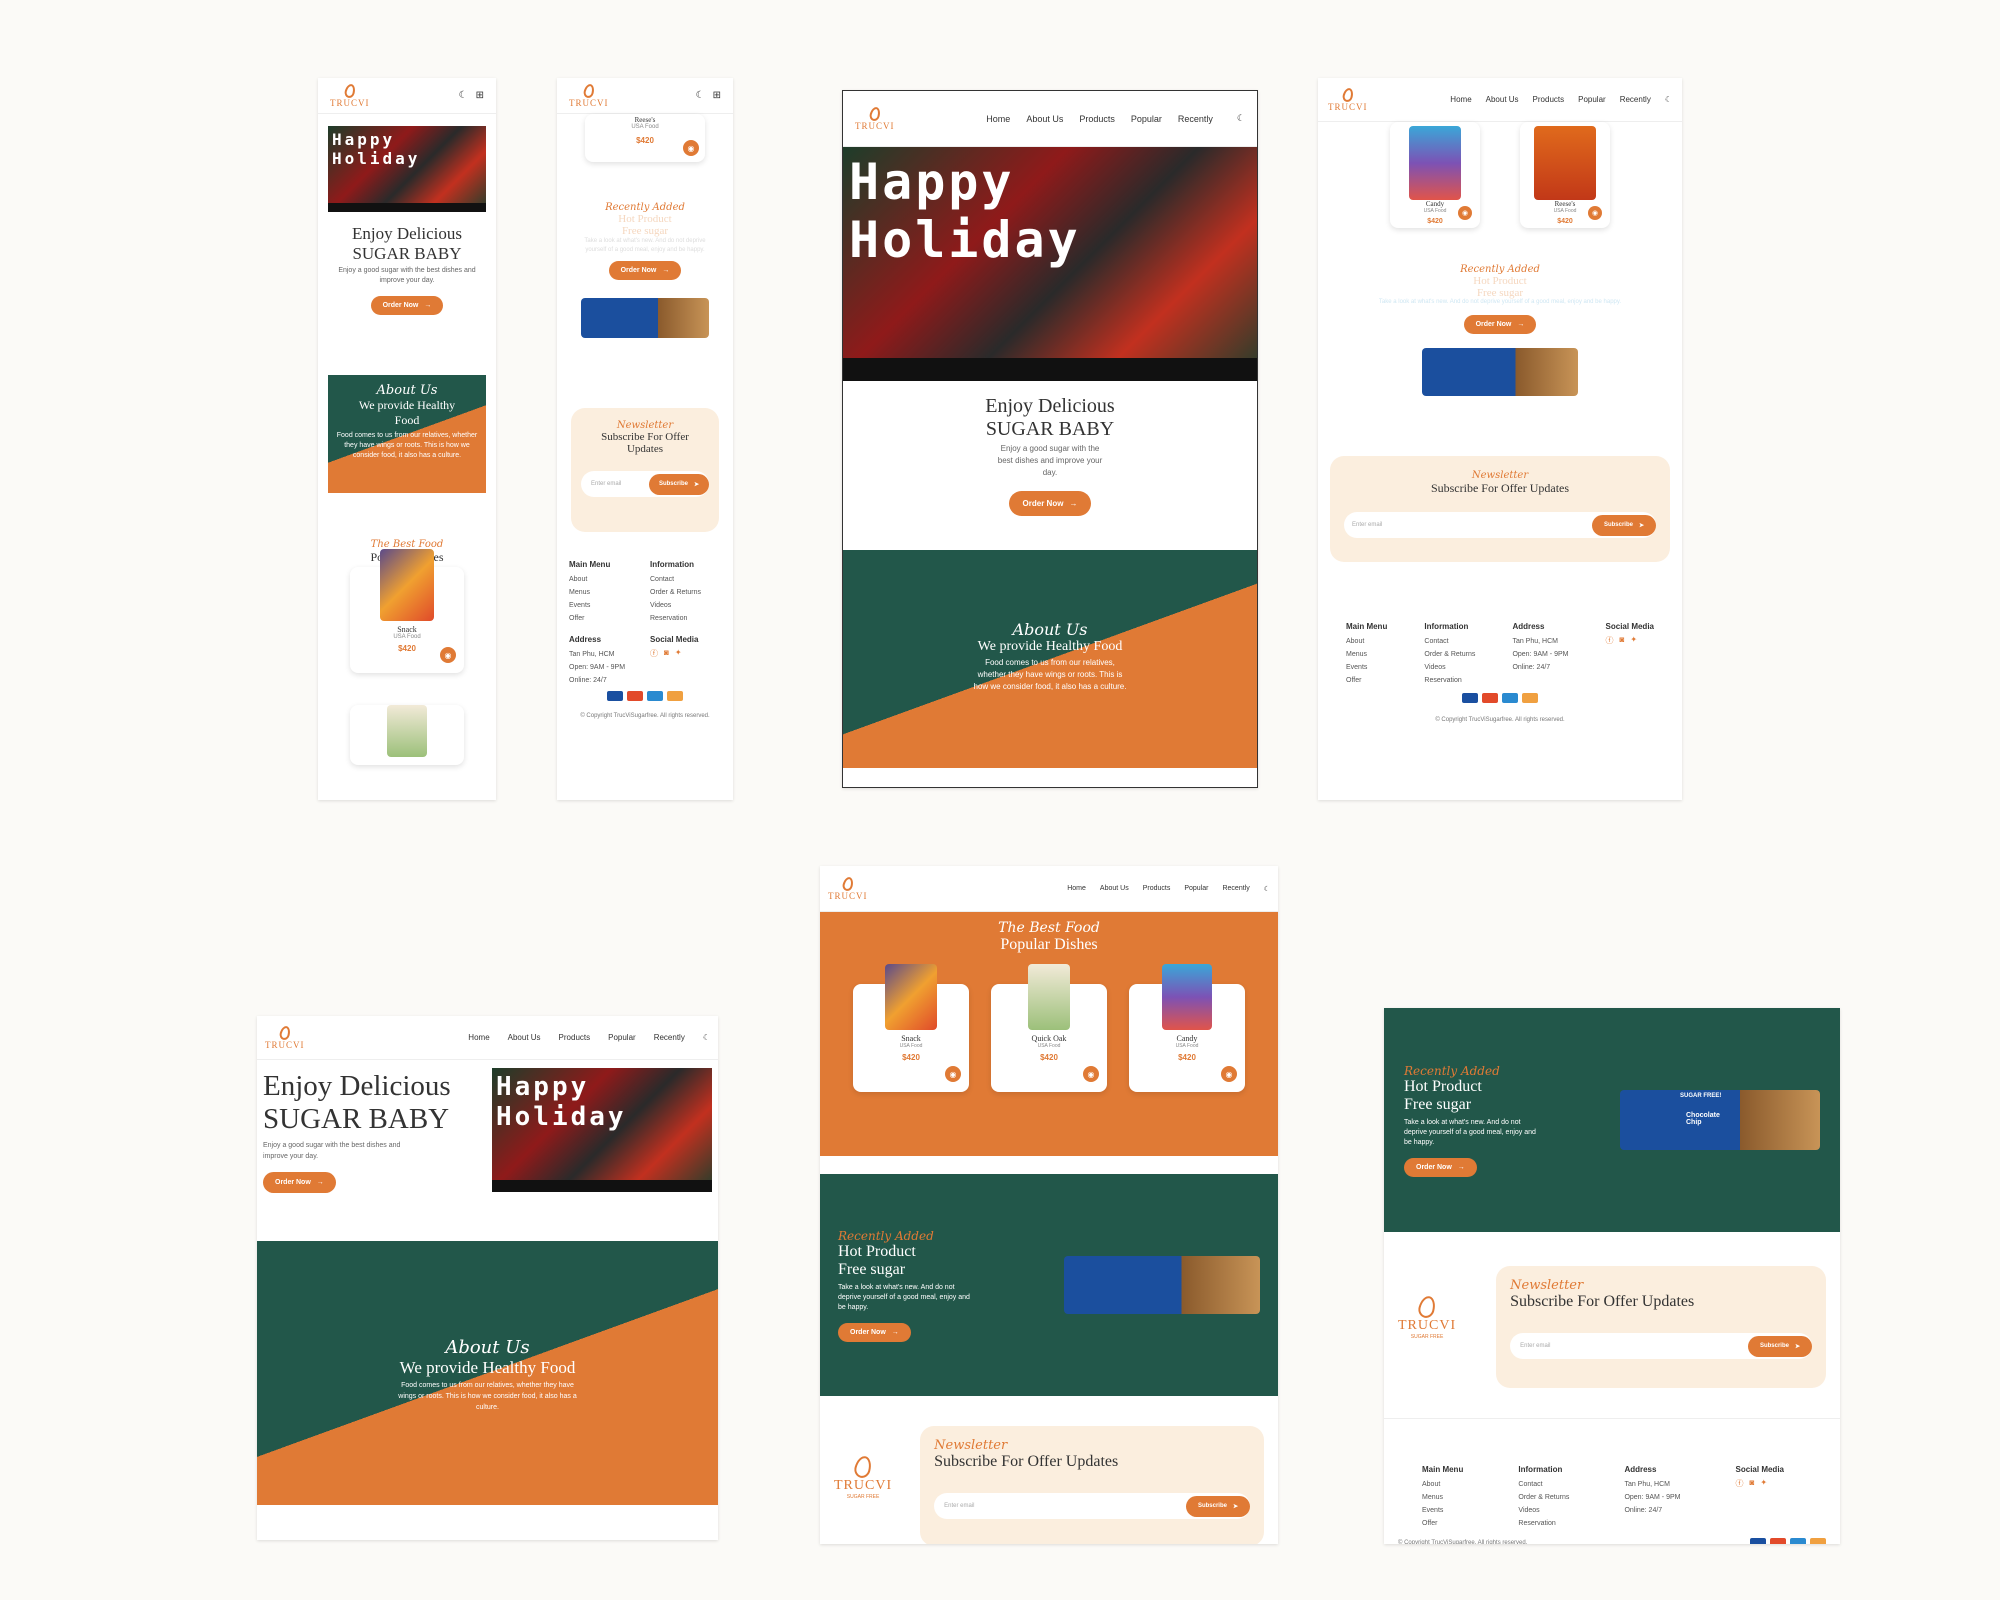 Image resolution: width=2000 pixels, height=1600 pixels. Describe the element at coordinates (1049, 1028) in the screenshot. I see `product-card: Quick Oak USA Food $420 ◉` at that location.